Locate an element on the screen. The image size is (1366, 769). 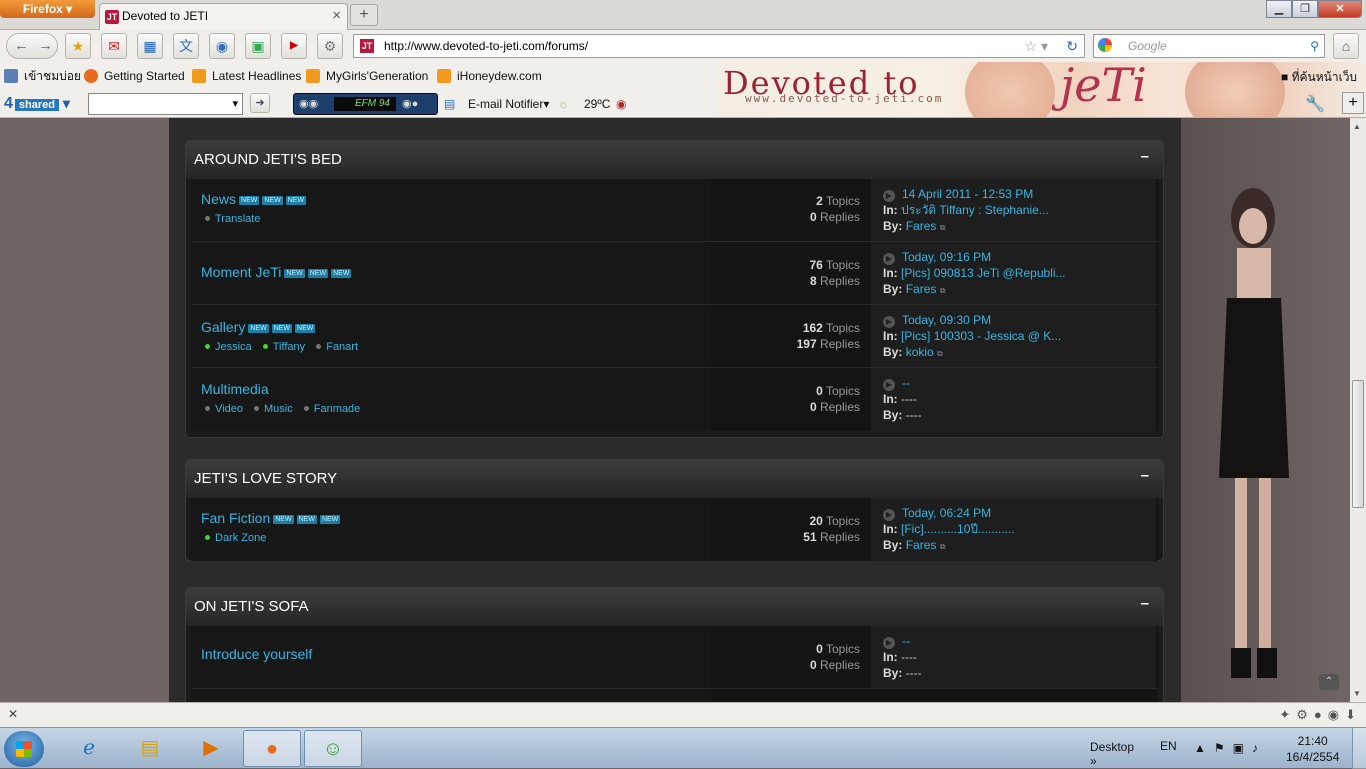
firefox-menu-button: Firefox ▾ is located at coordinates (47, 9).